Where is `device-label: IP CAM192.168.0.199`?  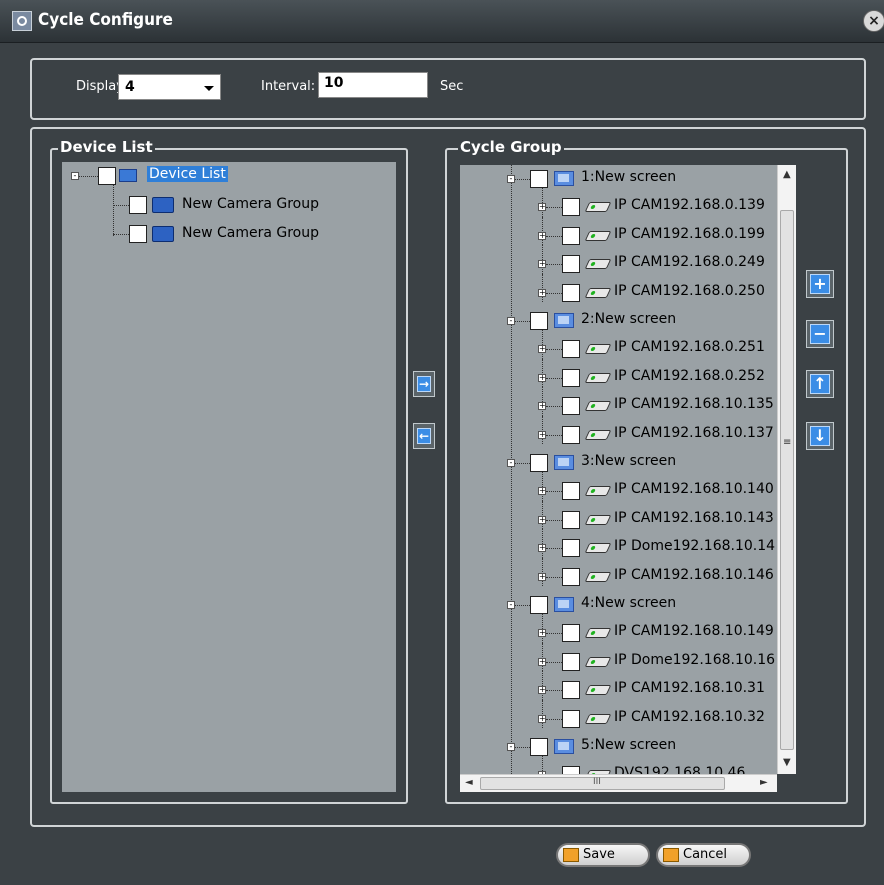
device-label: IP CAM192.168.0.199 is located at coordinates (689, 234).